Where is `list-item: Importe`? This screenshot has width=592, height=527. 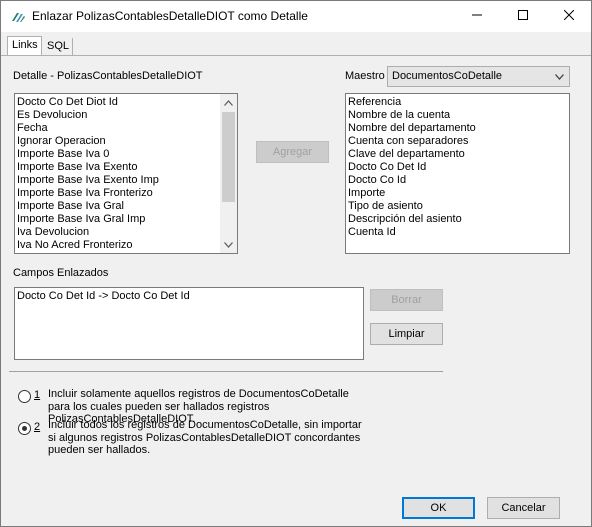 list-item: Importe is located at coordinates (456, 193).